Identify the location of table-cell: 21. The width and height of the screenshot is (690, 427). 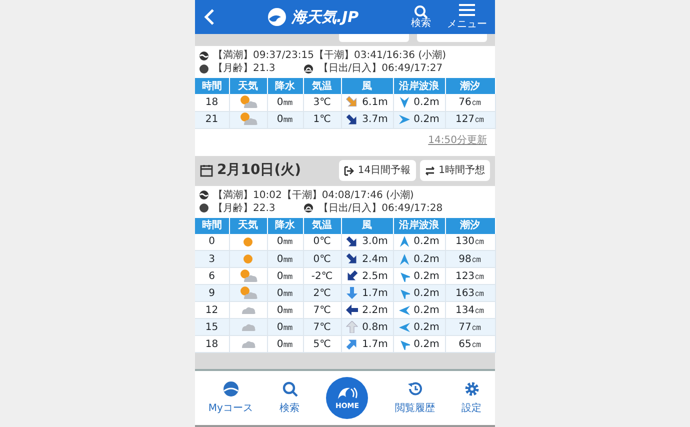
(212, 119).